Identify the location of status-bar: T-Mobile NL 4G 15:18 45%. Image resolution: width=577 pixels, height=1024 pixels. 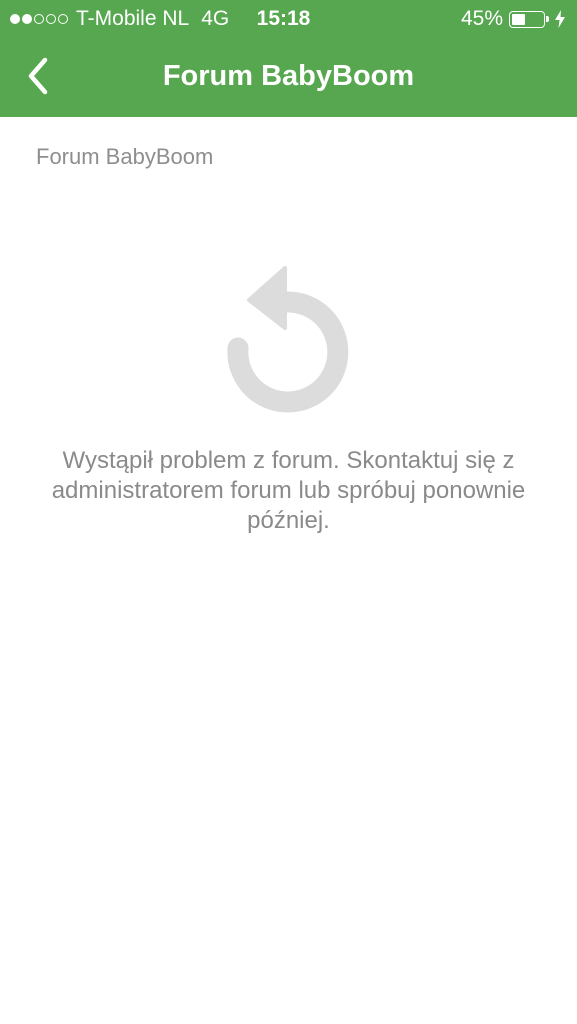
(288, 19).